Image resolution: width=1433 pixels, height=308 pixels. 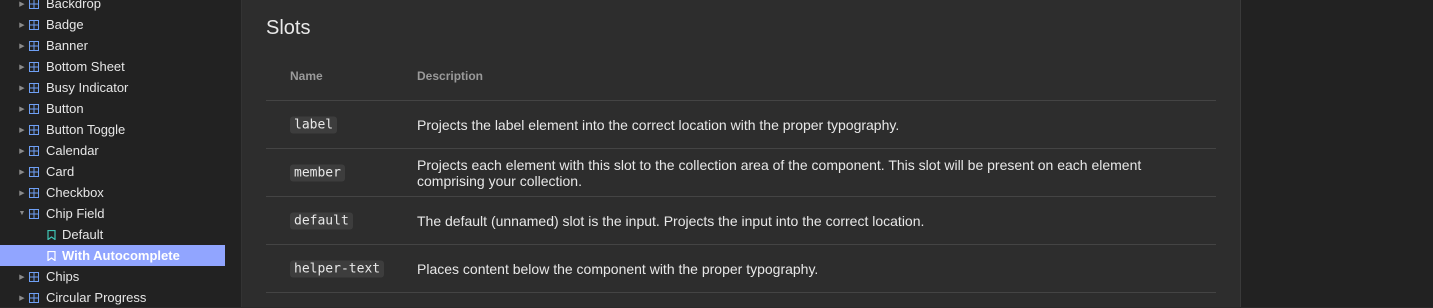 I want to click on sidebar-story-item: With Autocomplete, so click(x=112, y=255).